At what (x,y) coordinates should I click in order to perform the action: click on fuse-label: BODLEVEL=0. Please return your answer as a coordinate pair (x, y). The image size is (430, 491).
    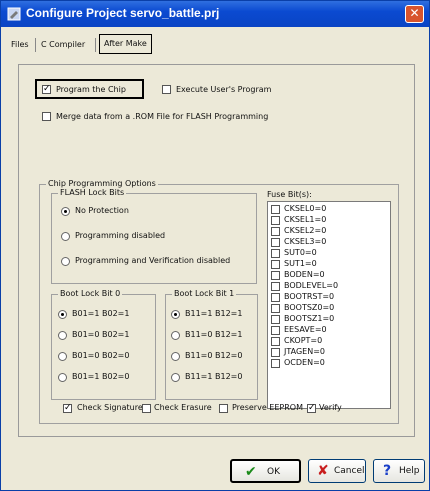
    Looking at the image, I should click on (311, 285).